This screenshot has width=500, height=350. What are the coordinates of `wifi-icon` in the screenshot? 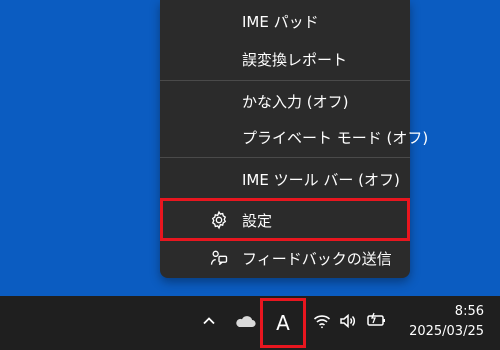 It's located at (322, 321).